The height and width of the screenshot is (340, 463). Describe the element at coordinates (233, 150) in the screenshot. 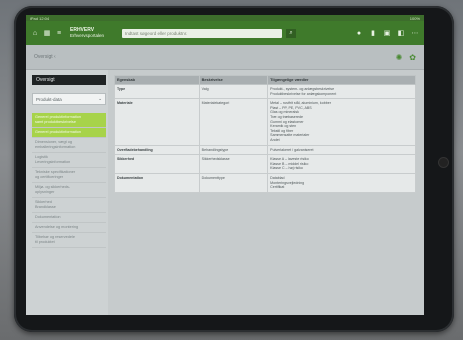

I see `property-description: Behandlingstype` at that location.